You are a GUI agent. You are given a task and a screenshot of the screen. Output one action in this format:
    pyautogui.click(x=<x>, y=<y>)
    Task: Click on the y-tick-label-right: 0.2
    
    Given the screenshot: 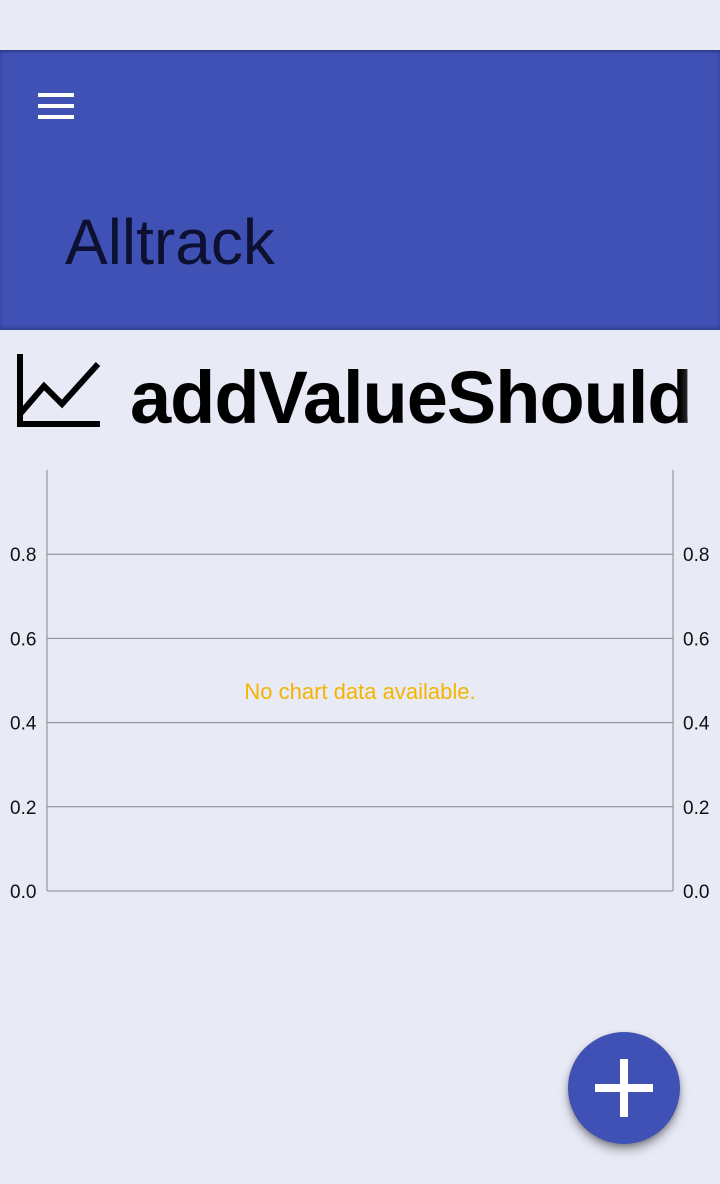 What is the action you would take?
    pyautogui.click(x=696, y=808)
    